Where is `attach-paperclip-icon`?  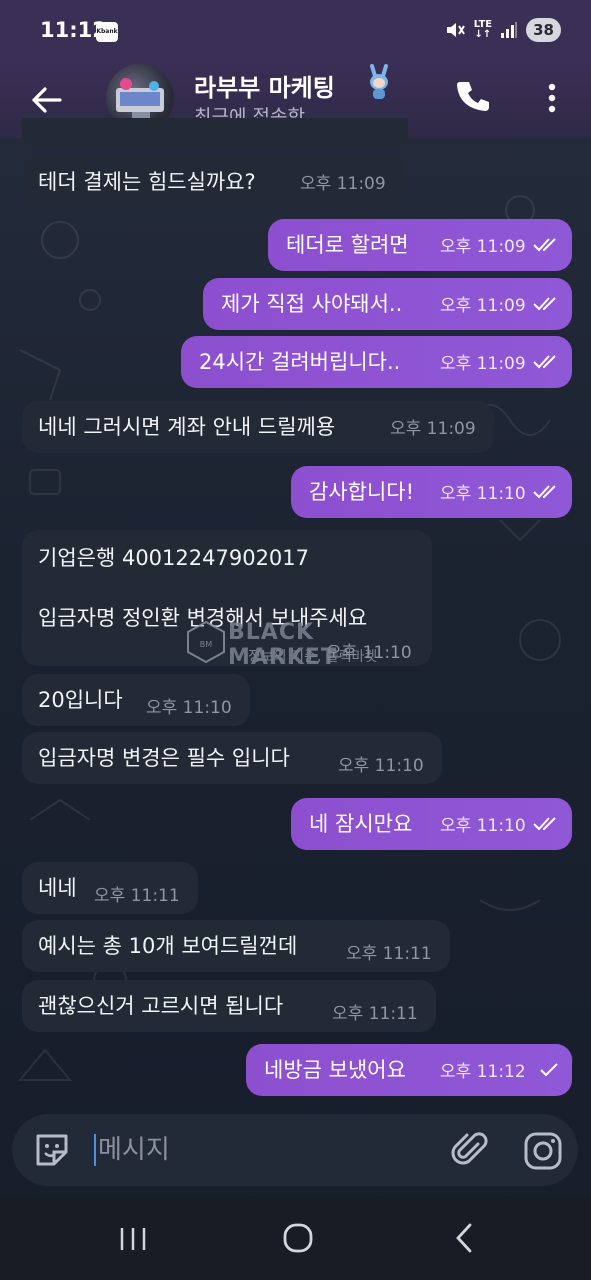
attach-paperclip-icon is located at coordinates (470, 1150).